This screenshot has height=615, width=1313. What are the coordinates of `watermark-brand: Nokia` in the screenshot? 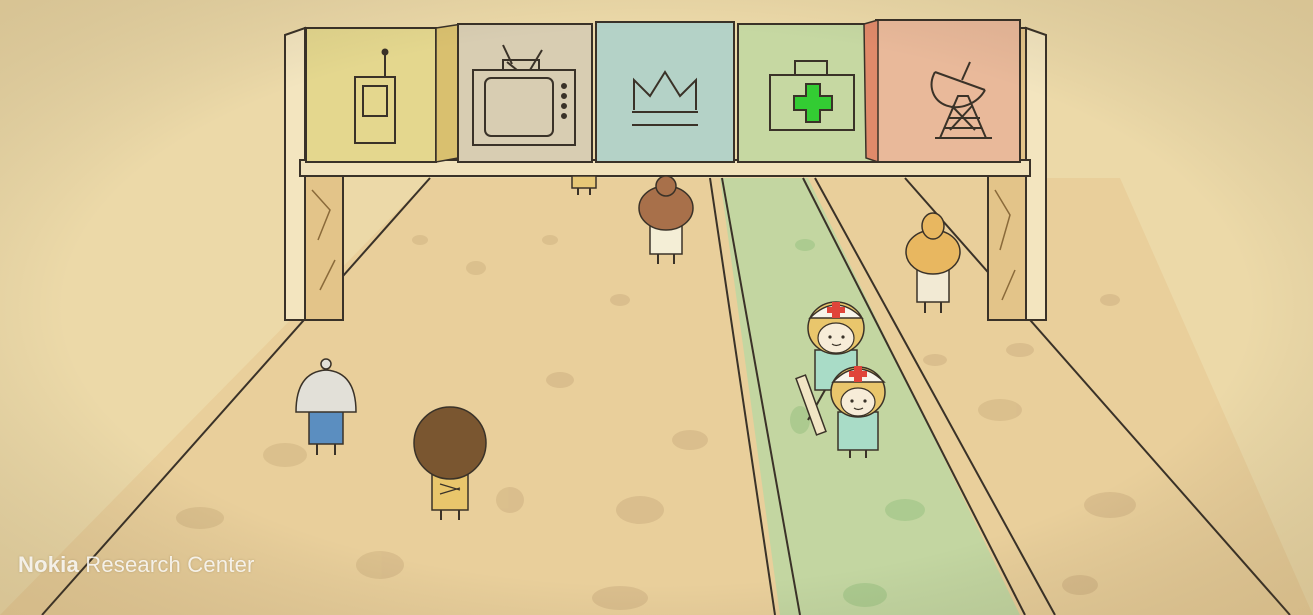 It's located at (48, 564).